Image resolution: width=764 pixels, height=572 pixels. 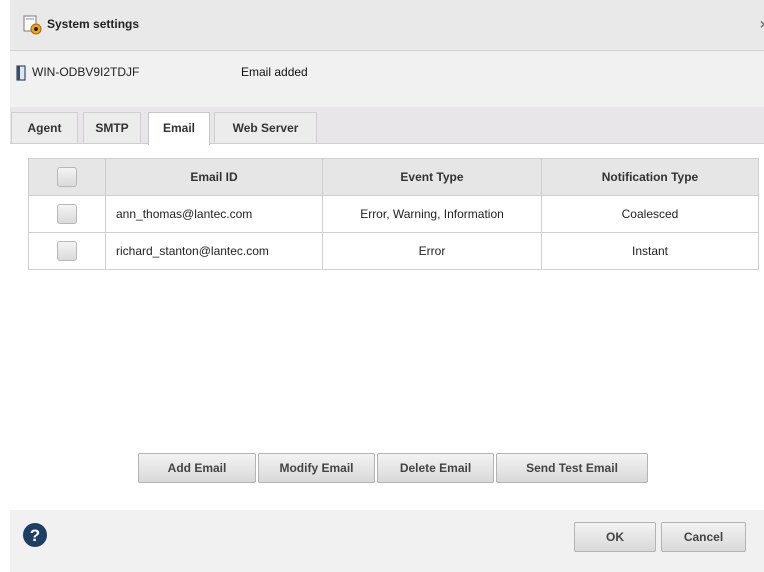 What do you see at coordinates (650, 214) in the screenshot?
I see `notification-type-cell: Coalesced` at bounding box center [650, 214].